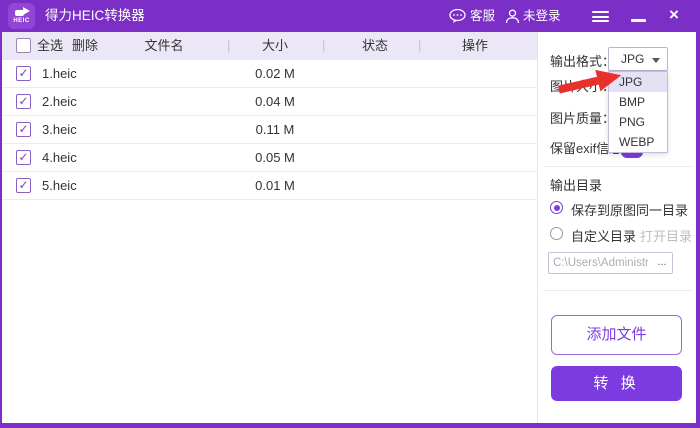 Image resolution: width=700 pixels, height=428 pixels. I want to click on customer-service-button: 客服, so click(482, 16).